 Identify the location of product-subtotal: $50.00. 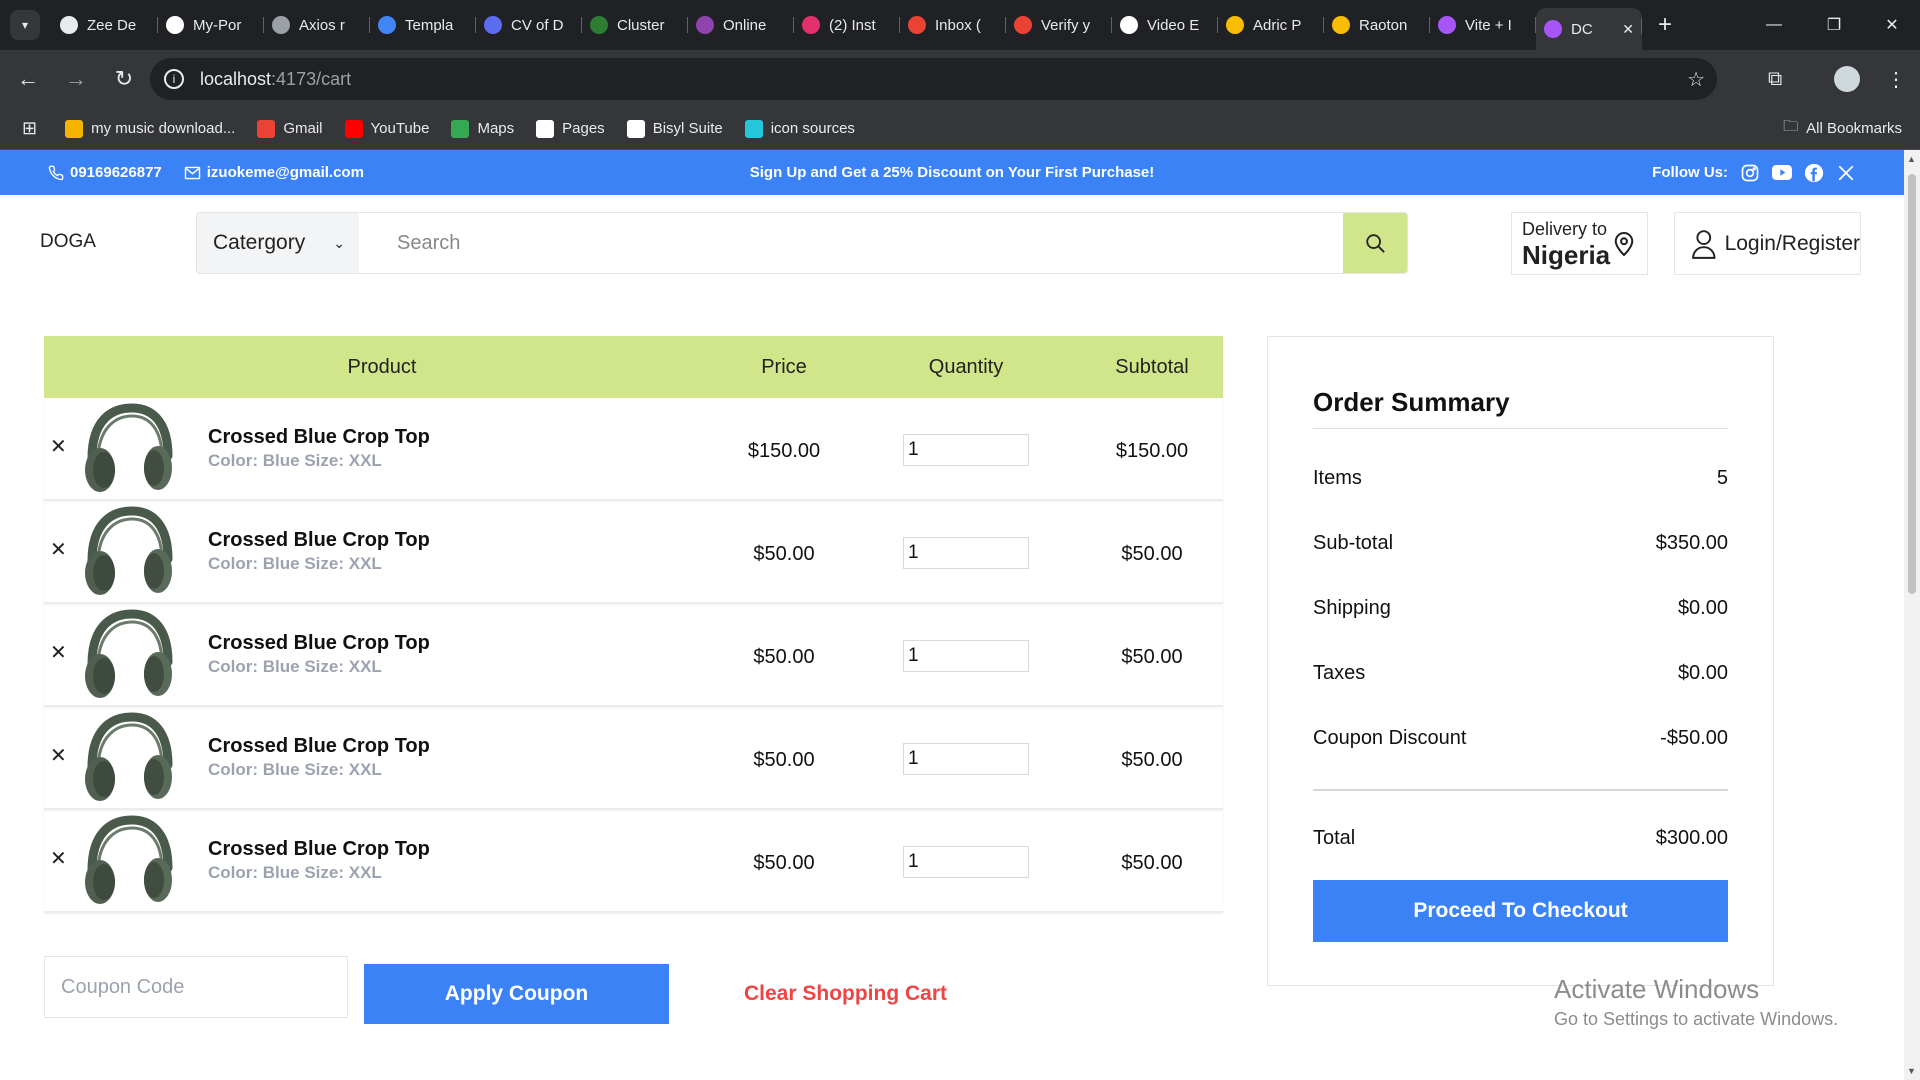
(1152, 760).